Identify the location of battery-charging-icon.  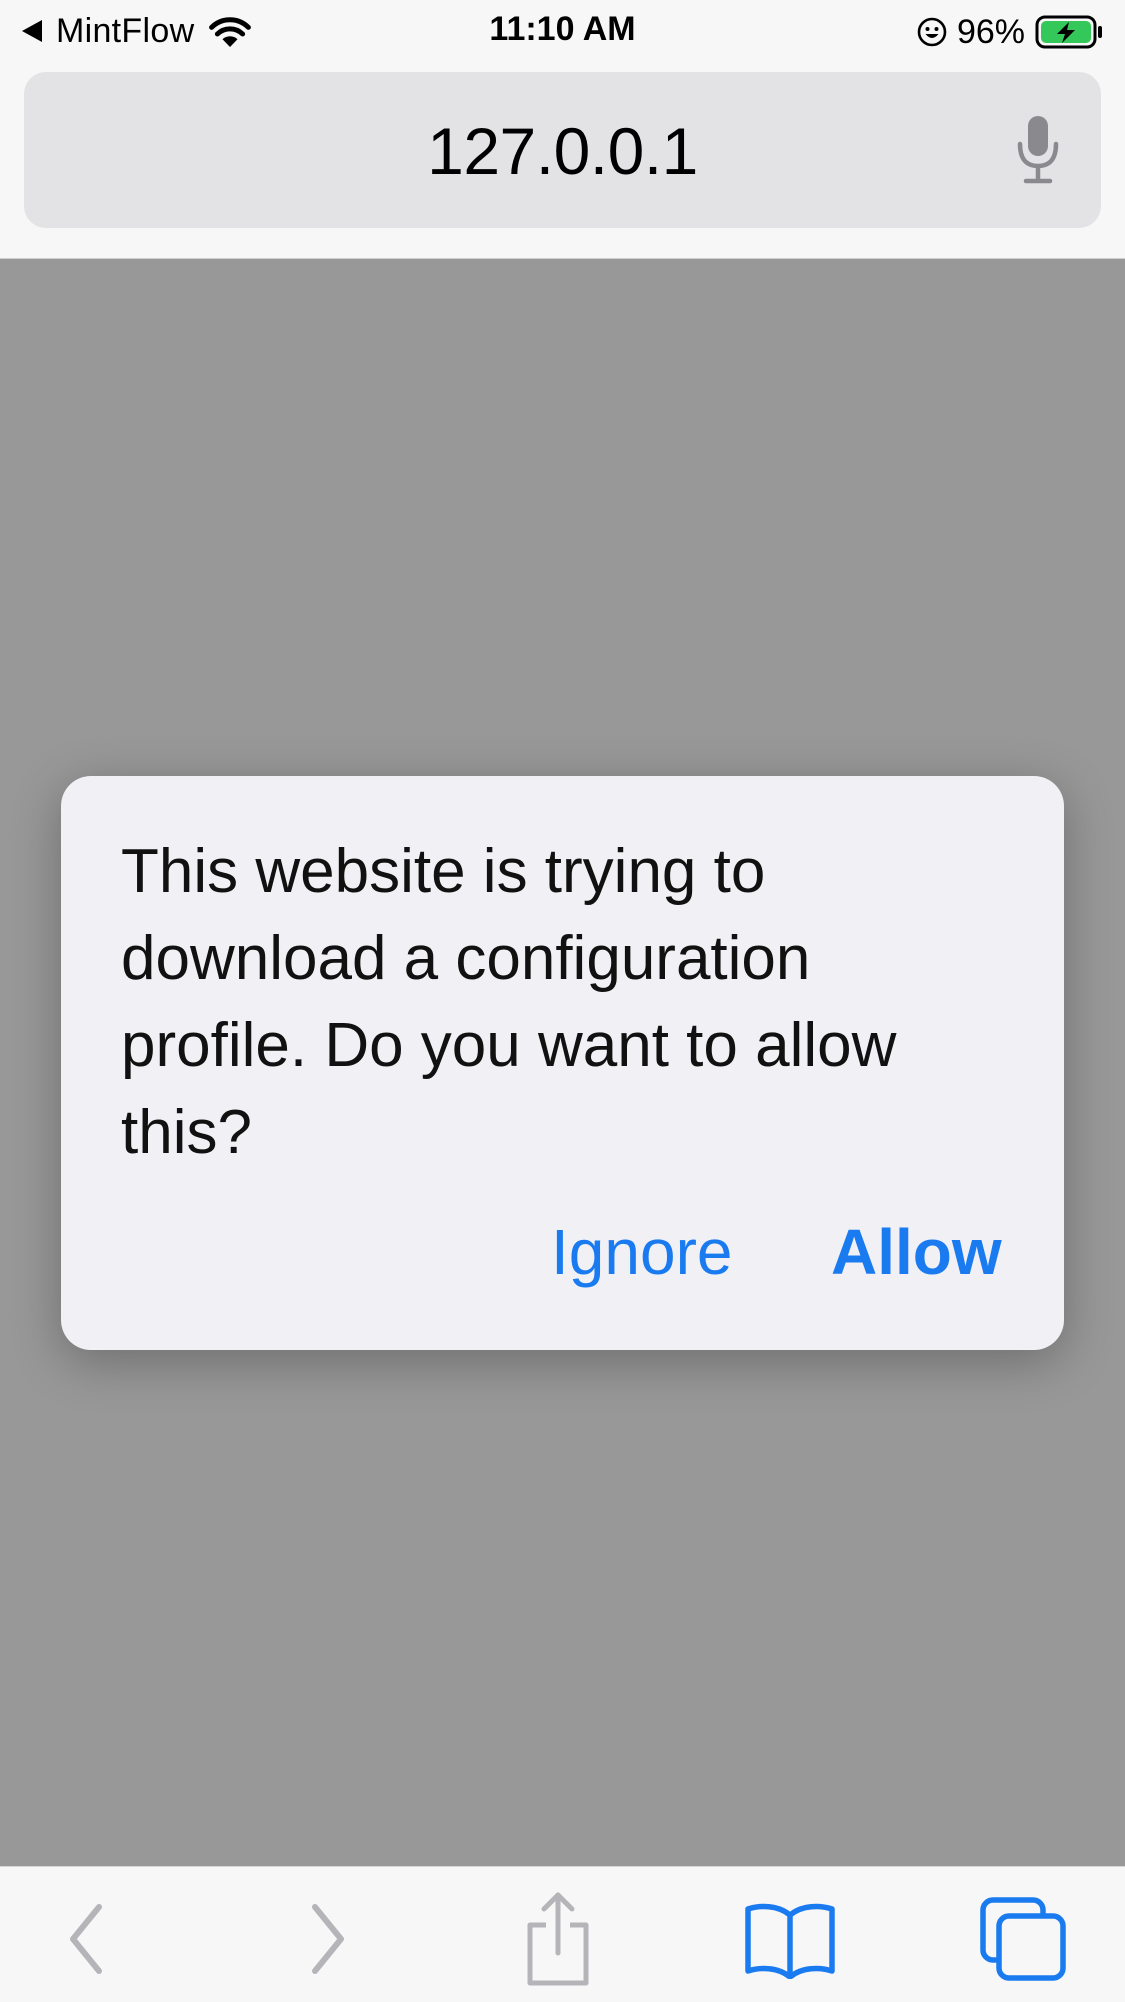
(1068, 32).